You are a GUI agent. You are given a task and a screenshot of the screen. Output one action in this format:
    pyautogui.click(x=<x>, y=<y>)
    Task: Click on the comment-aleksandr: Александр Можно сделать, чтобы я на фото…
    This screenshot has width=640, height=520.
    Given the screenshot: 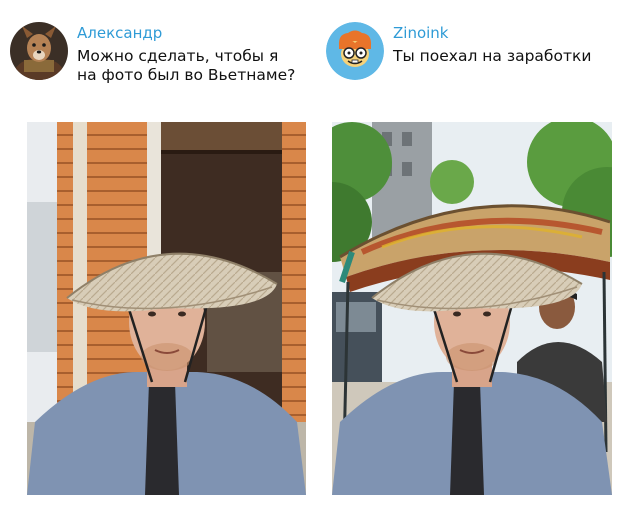 What is the action you would take?
    pyautogui.click(x=160, y=53)
    